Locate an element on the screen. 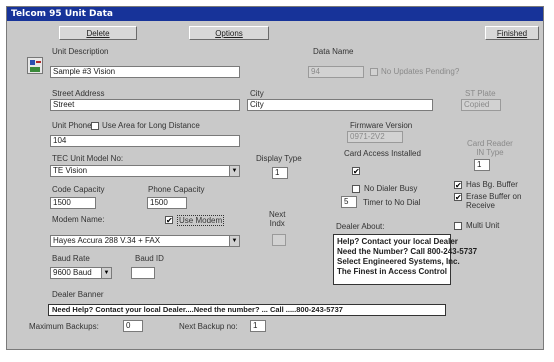 This screenshot has height=362, width=554. city-label: City is located at coordinates (257, 93).